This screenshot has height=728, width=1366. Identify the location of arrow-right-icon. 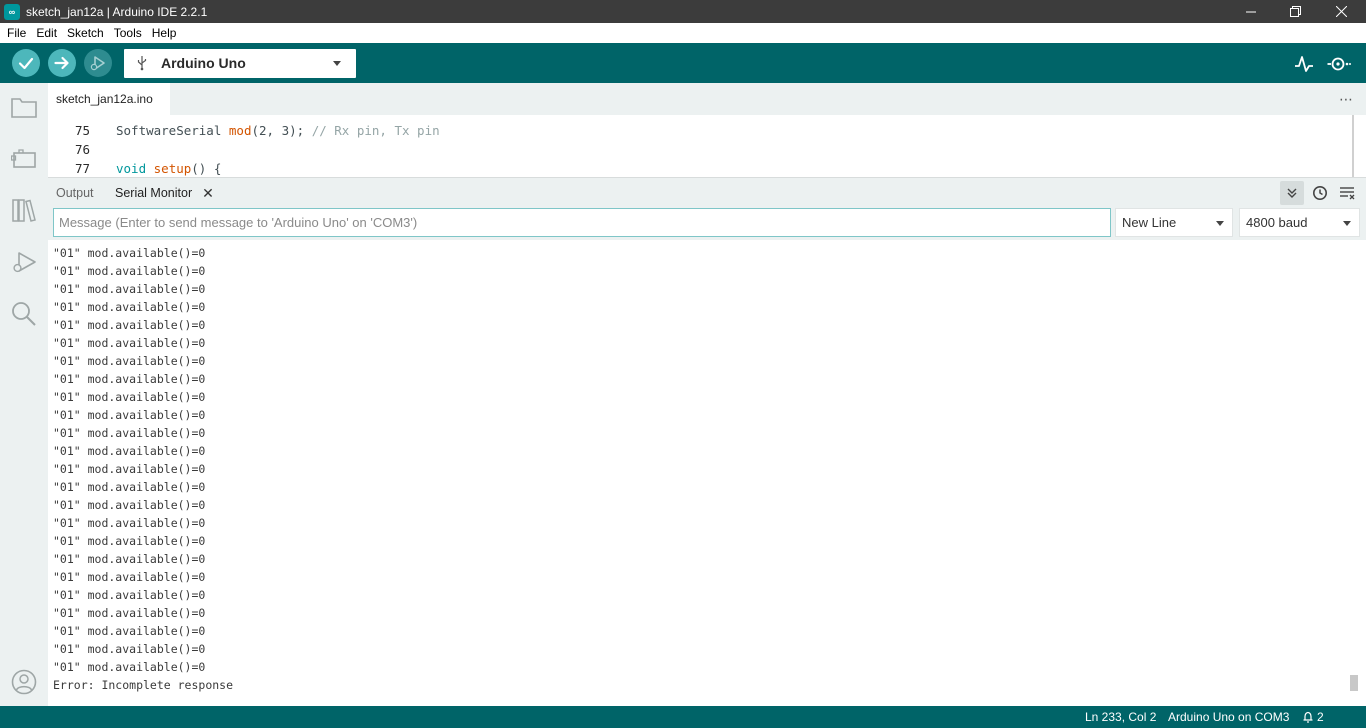
(61, 63).